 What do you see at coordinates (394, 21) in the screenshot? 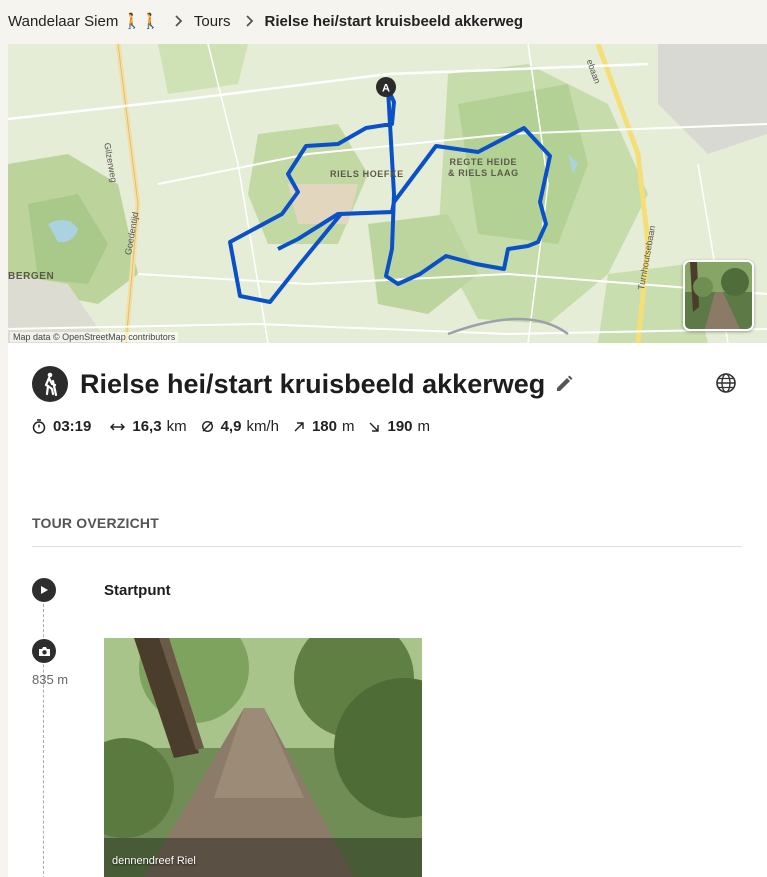
I see `breadcrumb-current: Rielse hei/start kruisbeeld akkerweg` at bounding box center [394, 21].